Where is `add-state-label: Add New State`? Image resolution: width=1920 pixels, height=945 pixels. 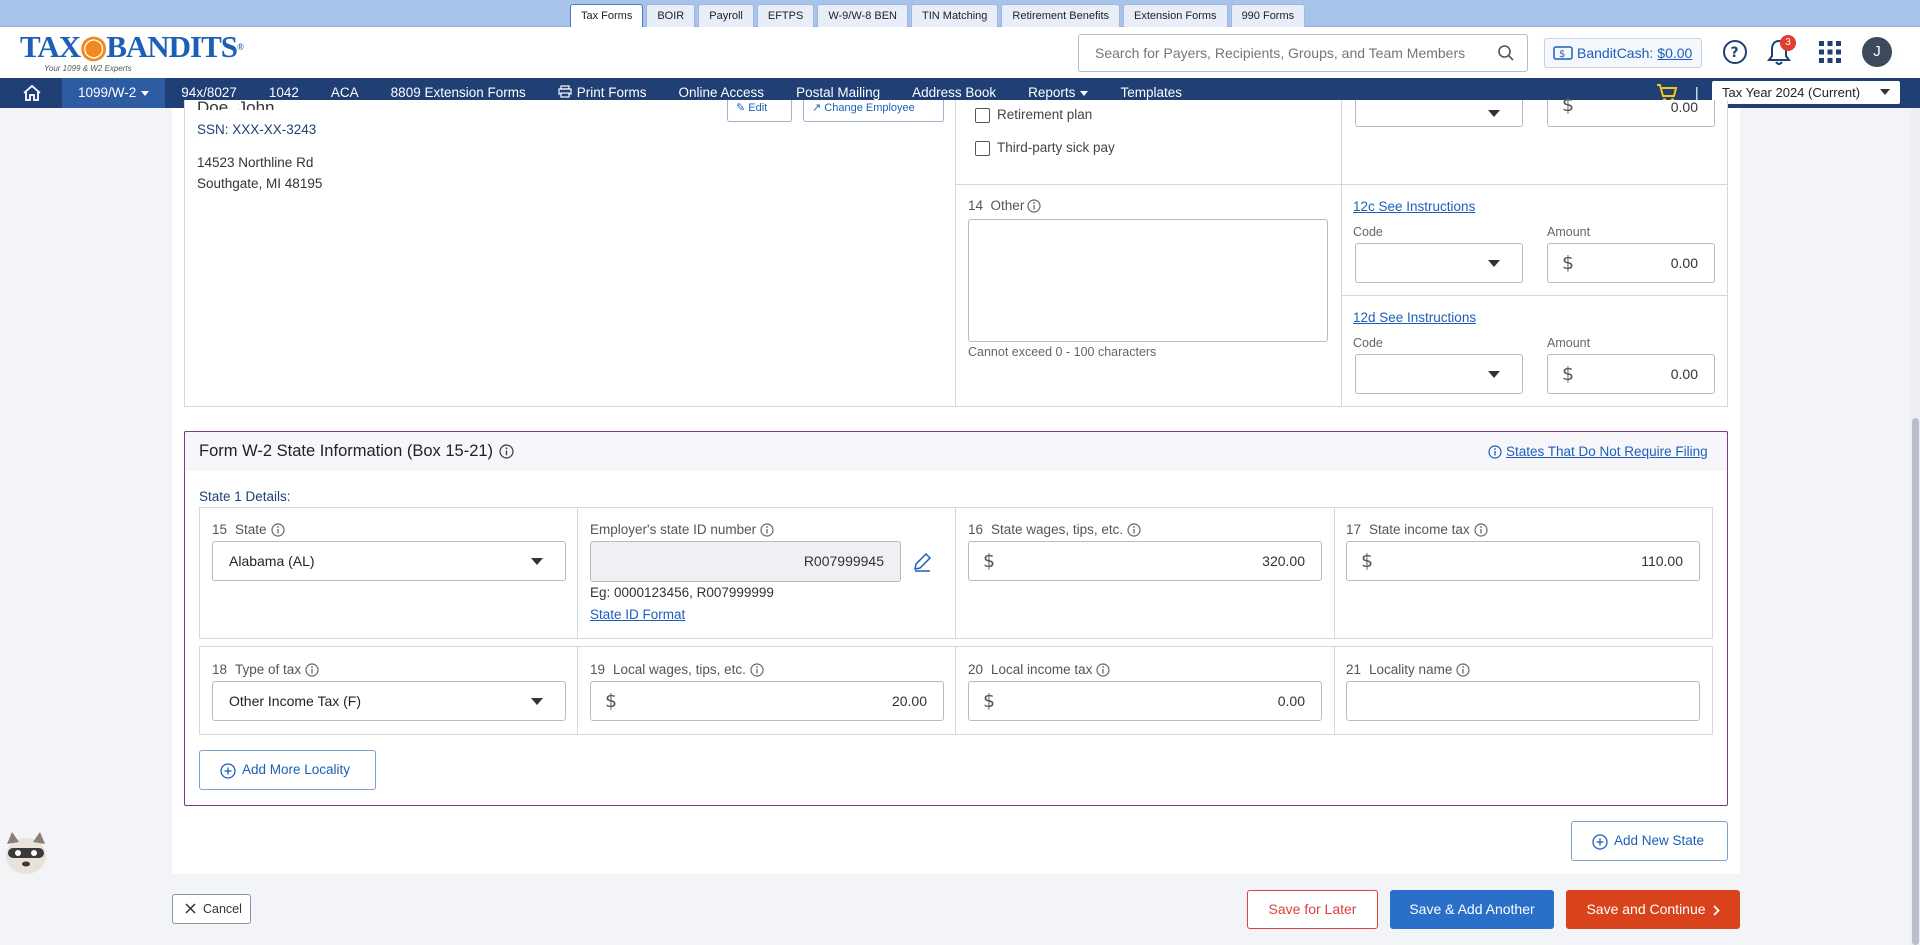 add-state-label: Add New State is located at coordinates (1659, 840).